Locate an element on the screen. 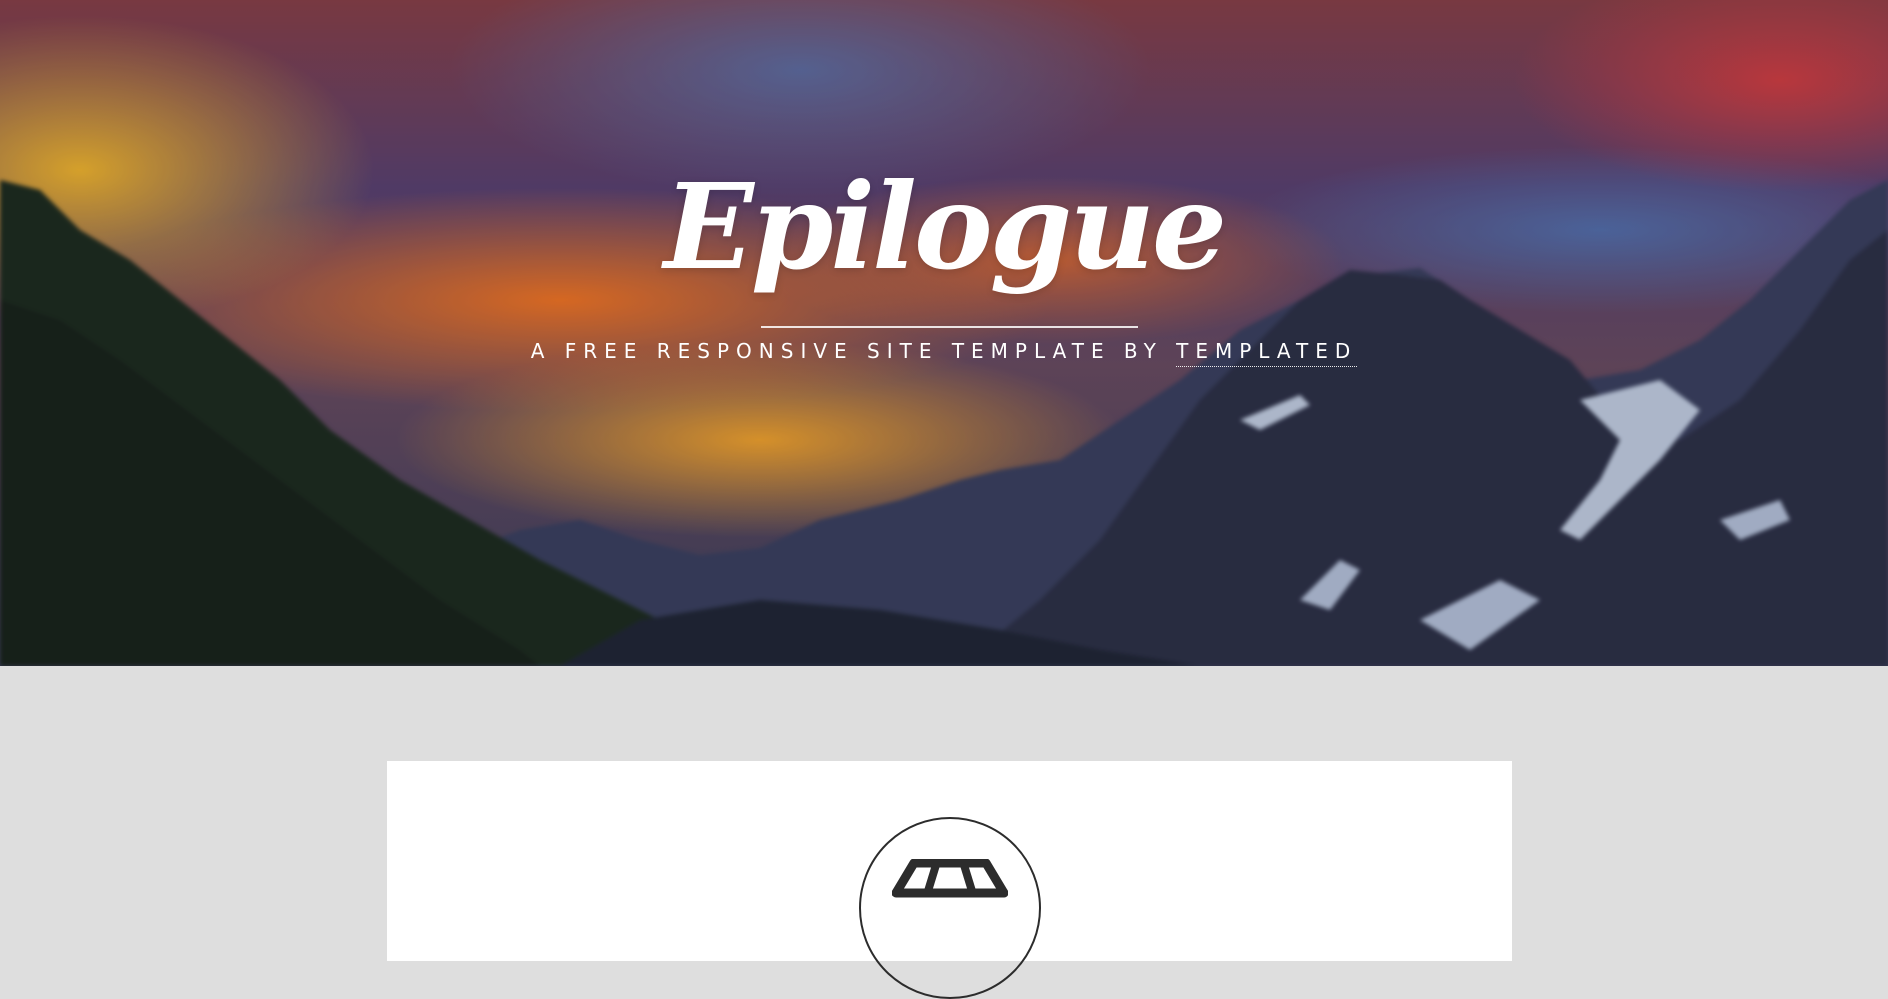  title-divider is located at coordinates (949, 327).